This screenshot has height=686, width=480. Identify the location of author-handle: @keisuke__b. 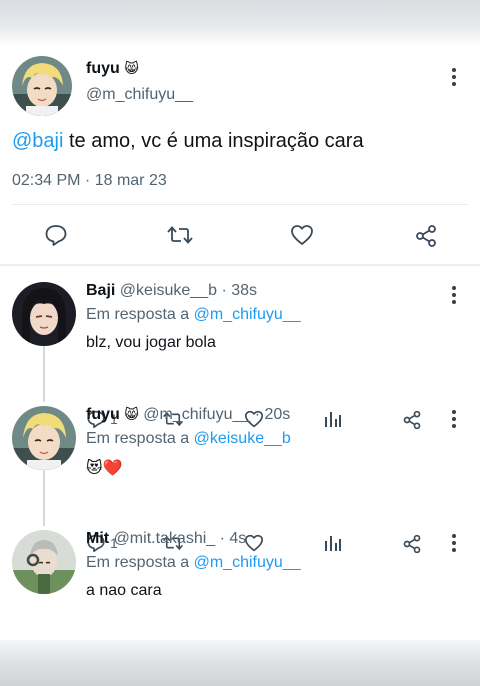
(168, 290).